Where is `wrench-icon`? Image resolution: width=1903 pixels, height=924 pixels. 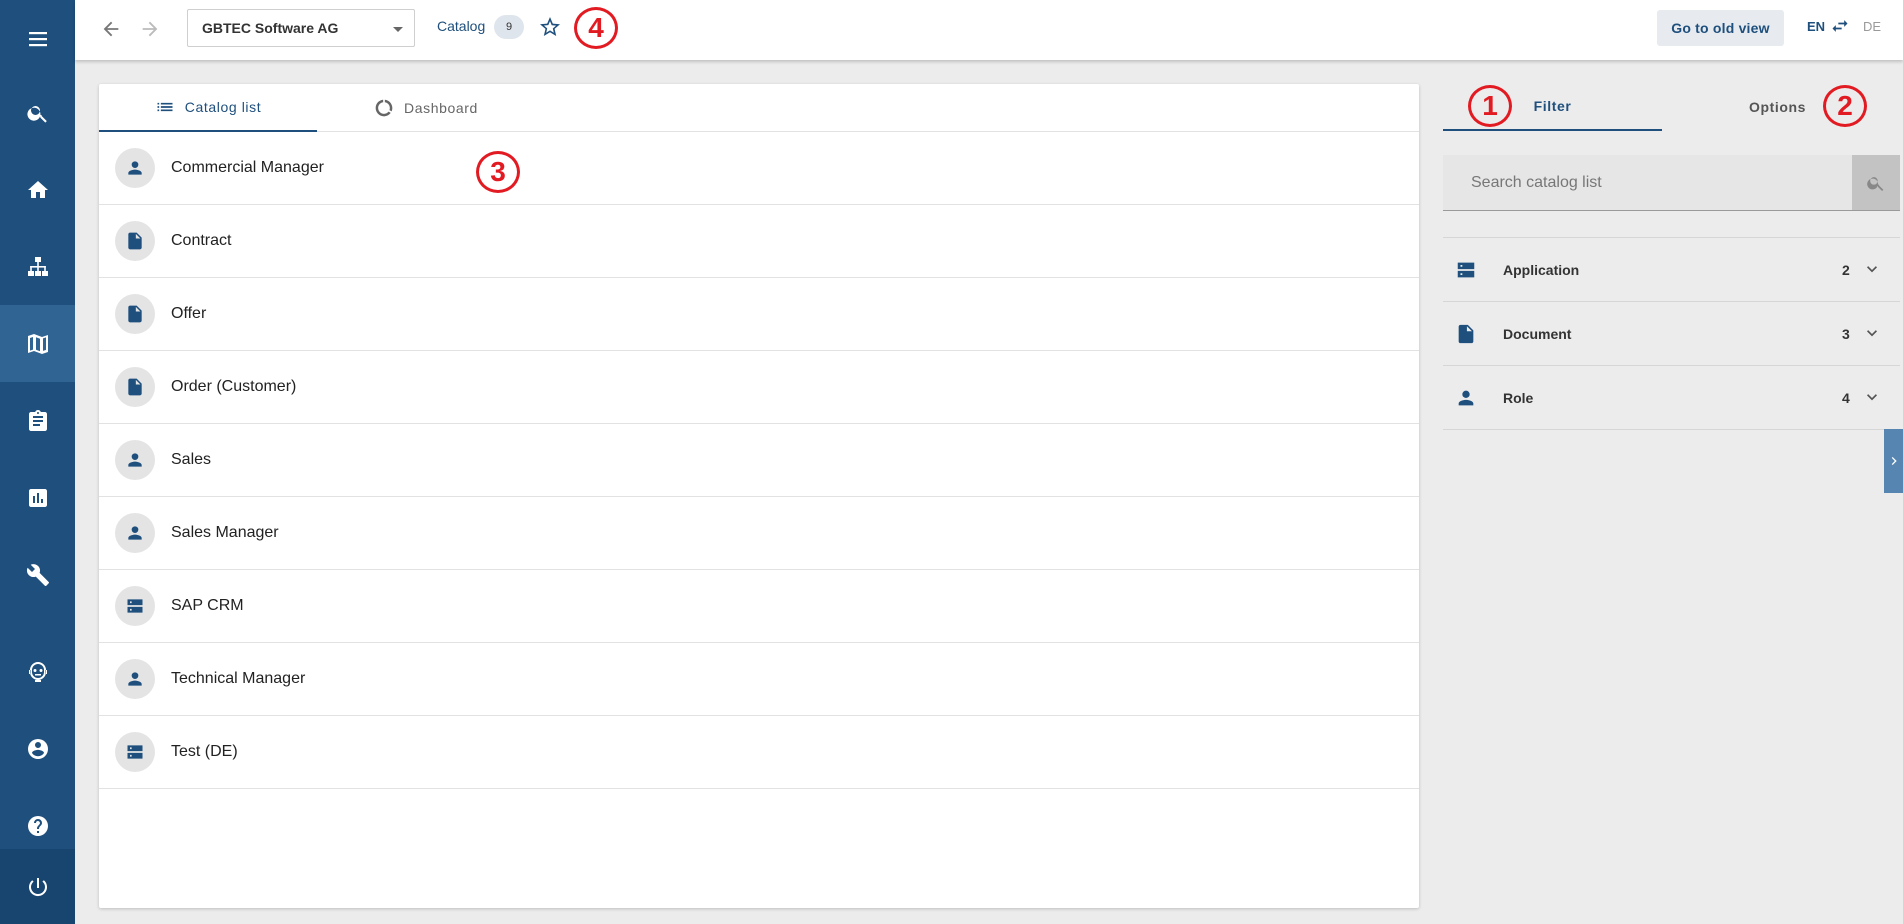 wrench-icon is located at coordinates (37, 574).